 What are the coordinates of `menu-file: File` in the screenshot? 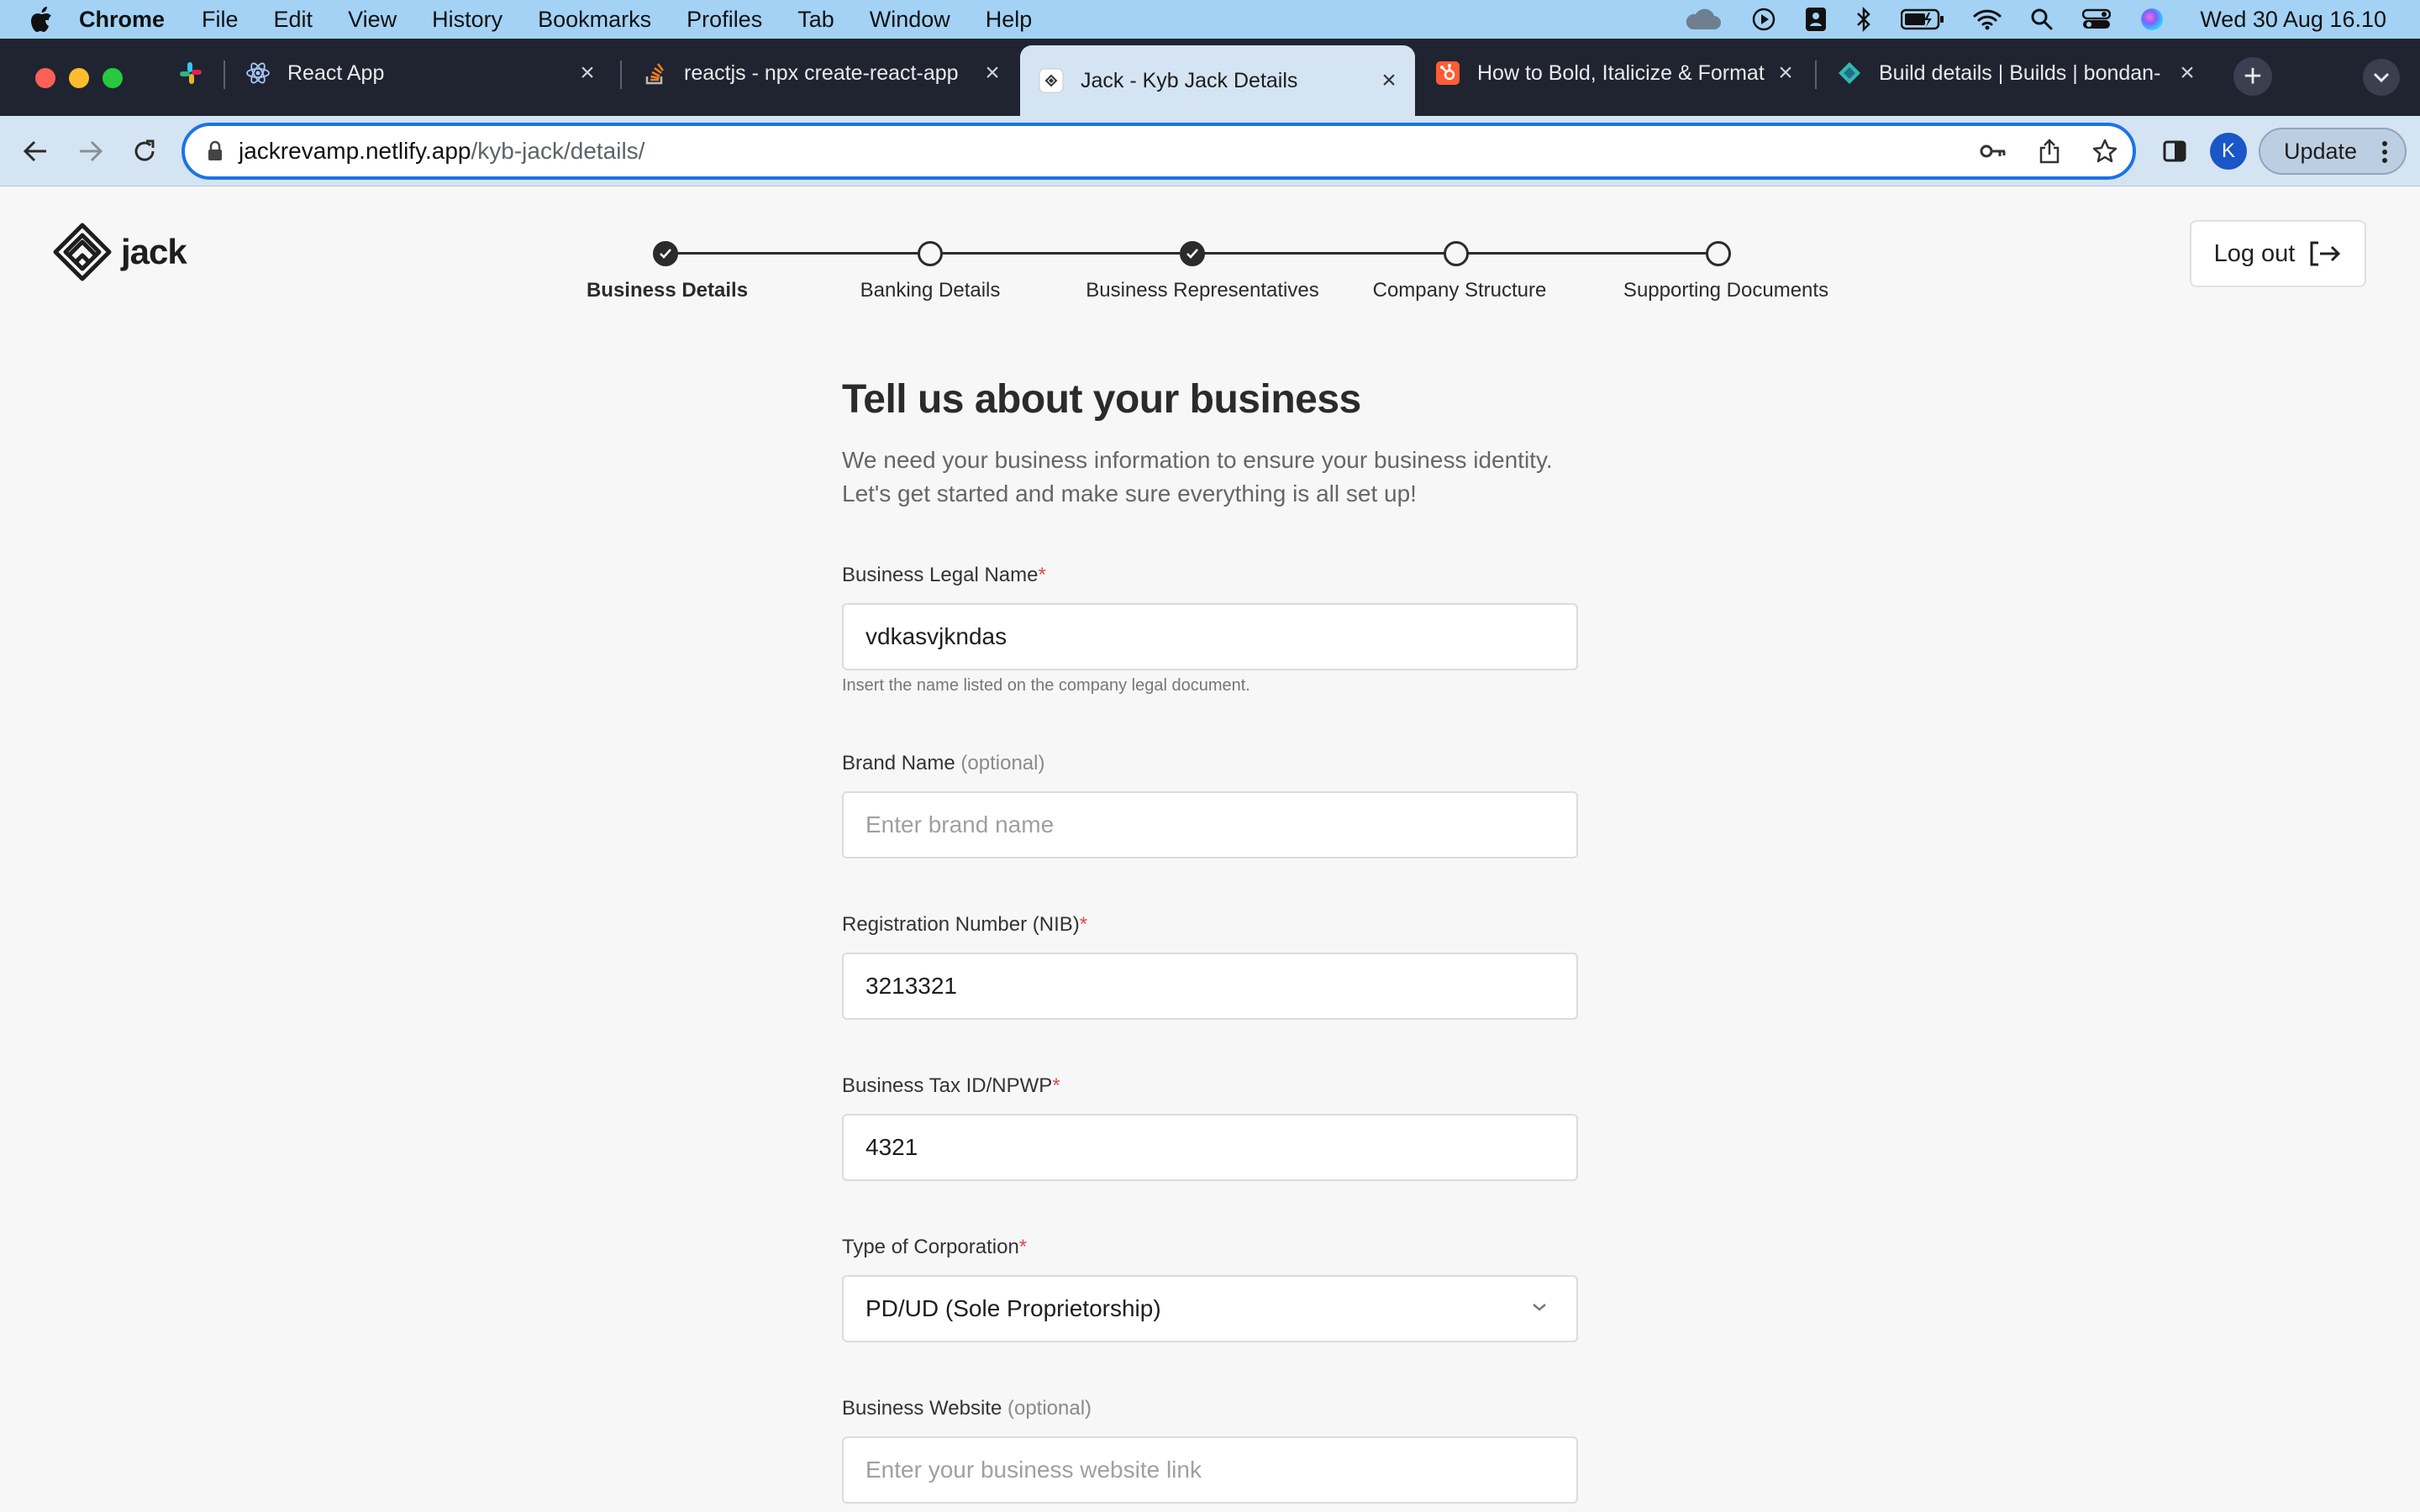 It's located at (220, 20).